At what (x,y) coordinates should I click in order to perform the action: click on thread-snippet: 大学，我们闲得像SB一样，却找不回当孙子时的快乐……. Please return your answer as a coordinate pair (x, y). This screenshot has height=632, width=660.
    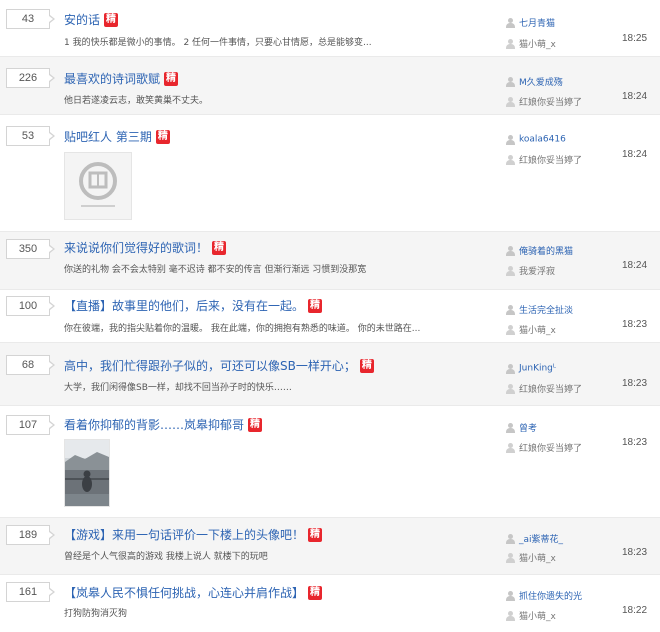
    Looking at the image, I should click on (178, 388).